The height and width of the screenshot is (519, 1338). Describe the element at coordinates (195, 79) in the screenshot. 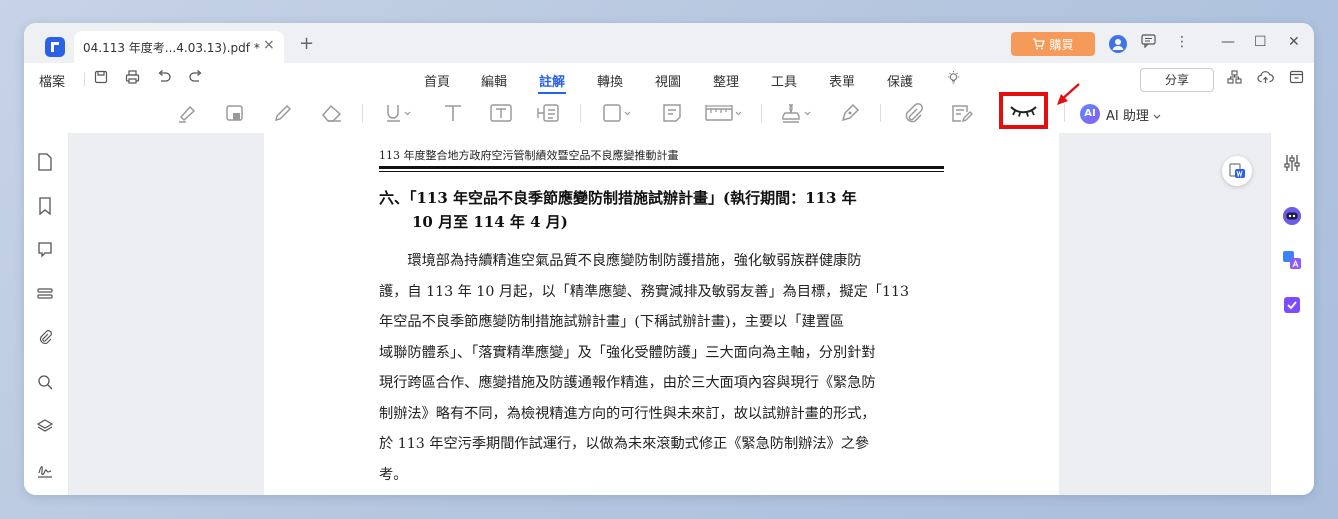

I see `redo-icon` at that location.